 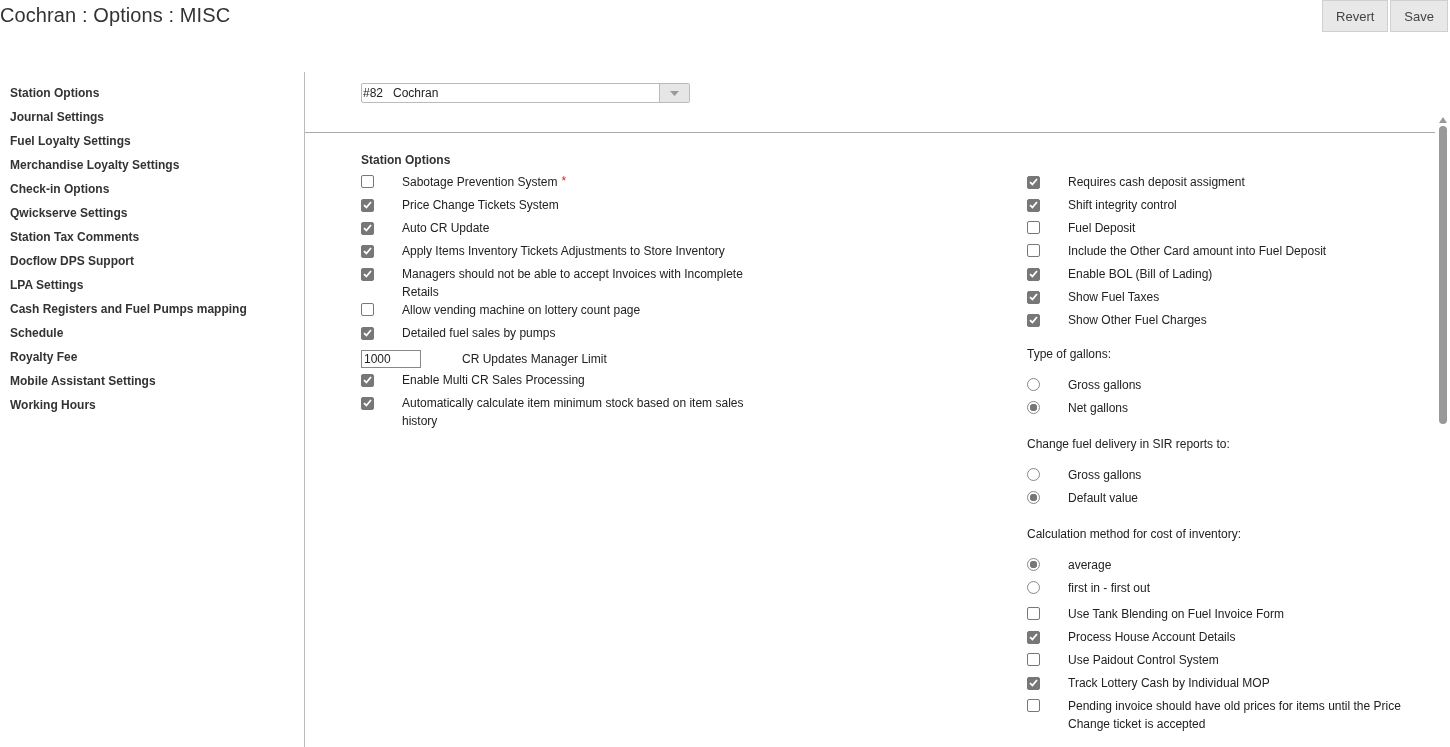 What do you see at coordinates (521, 310) in the screenshot?
I see `option-label: Allow vending machine on lottery count page` at bounding box center [521, 310].